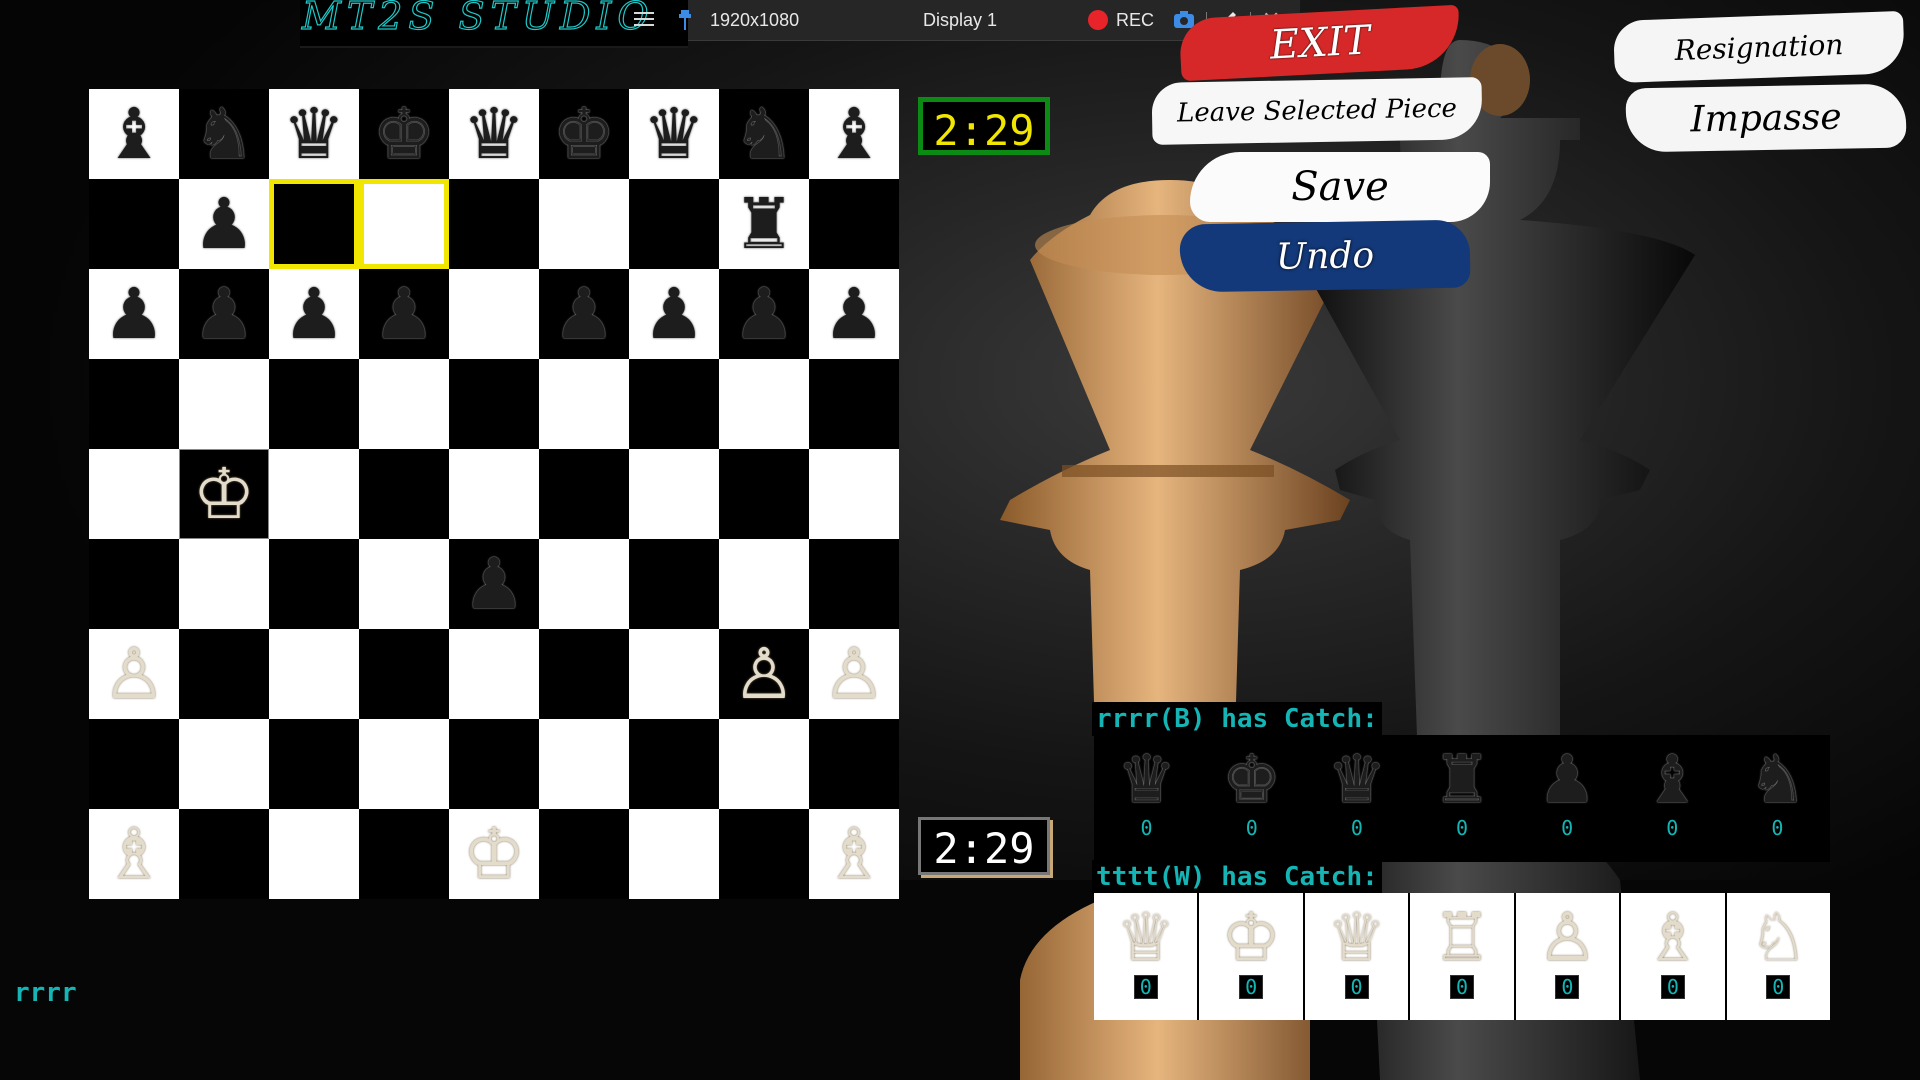 This screenshot has width=1920, height=1080. What do you see at coordinates (1759, 47) in the screenshot?
I see `resignation-button: Resignation` at bounding box center [1759, 47].